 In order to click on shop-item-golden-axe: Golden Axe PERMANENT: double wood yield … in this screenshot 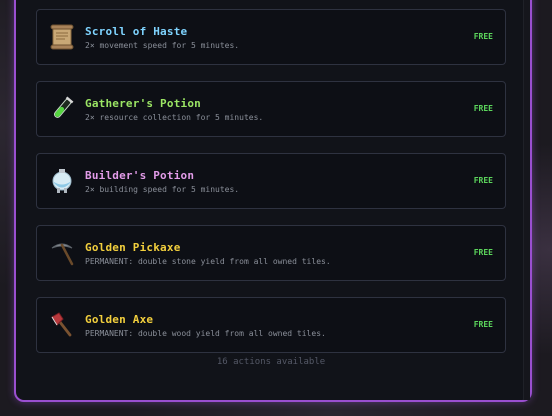, I will do `click(271, 325)`.